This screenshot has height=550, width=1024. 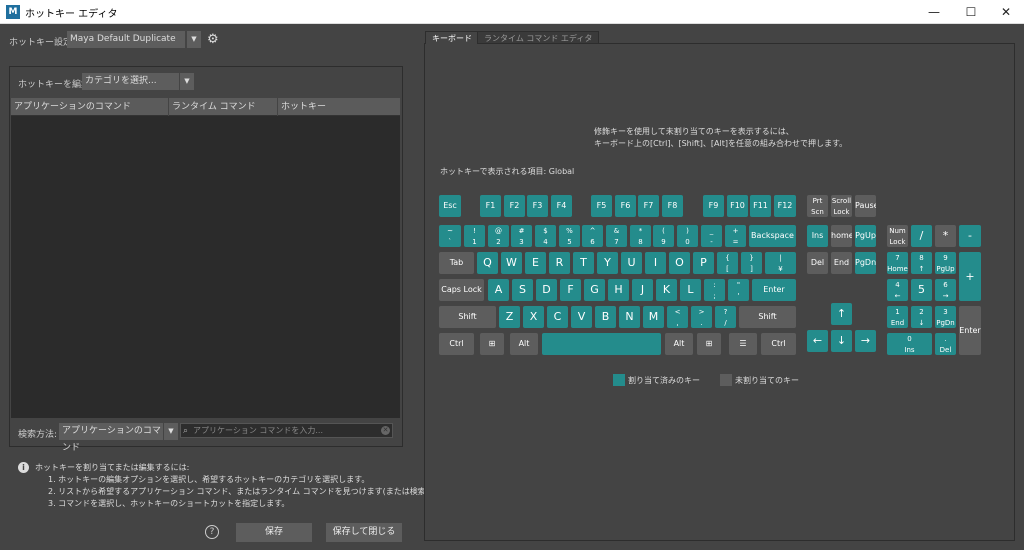 I want to click on key-d8: * 8, so click(x=640, y=236).